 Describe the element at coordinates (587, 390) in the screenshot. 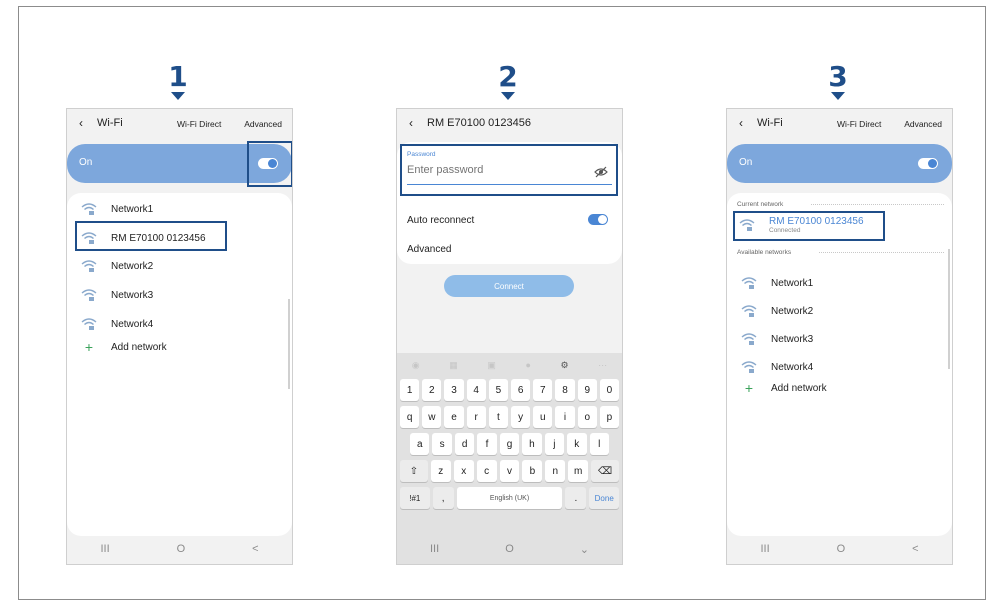

I see `key: 9` at that location.